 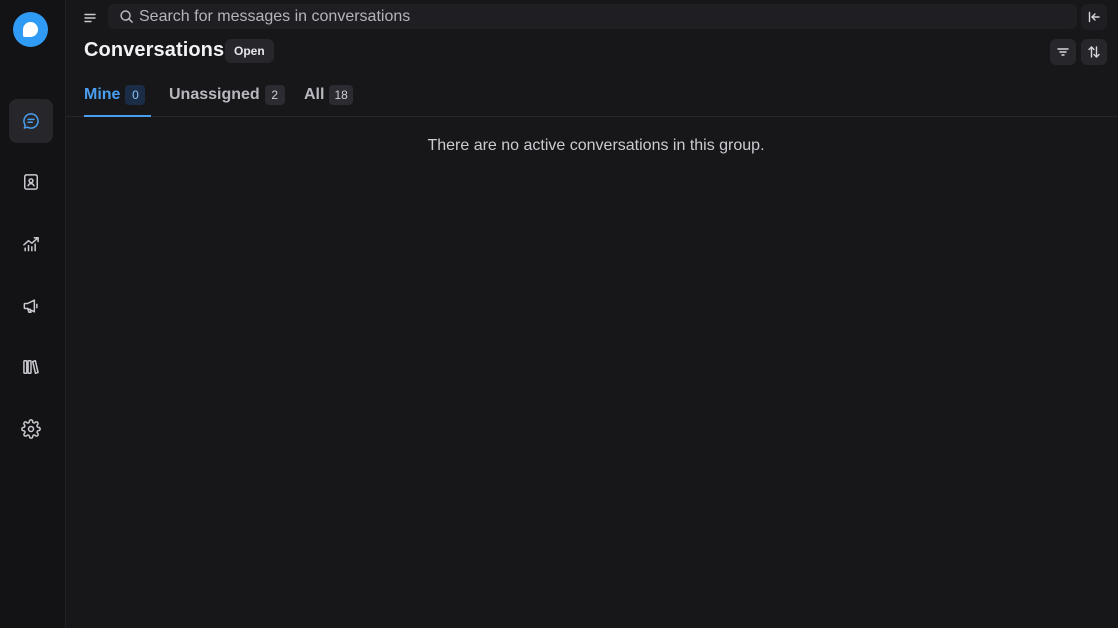 I want to click on arrow-left-to-line-icon, so click(x=1094, y=17).